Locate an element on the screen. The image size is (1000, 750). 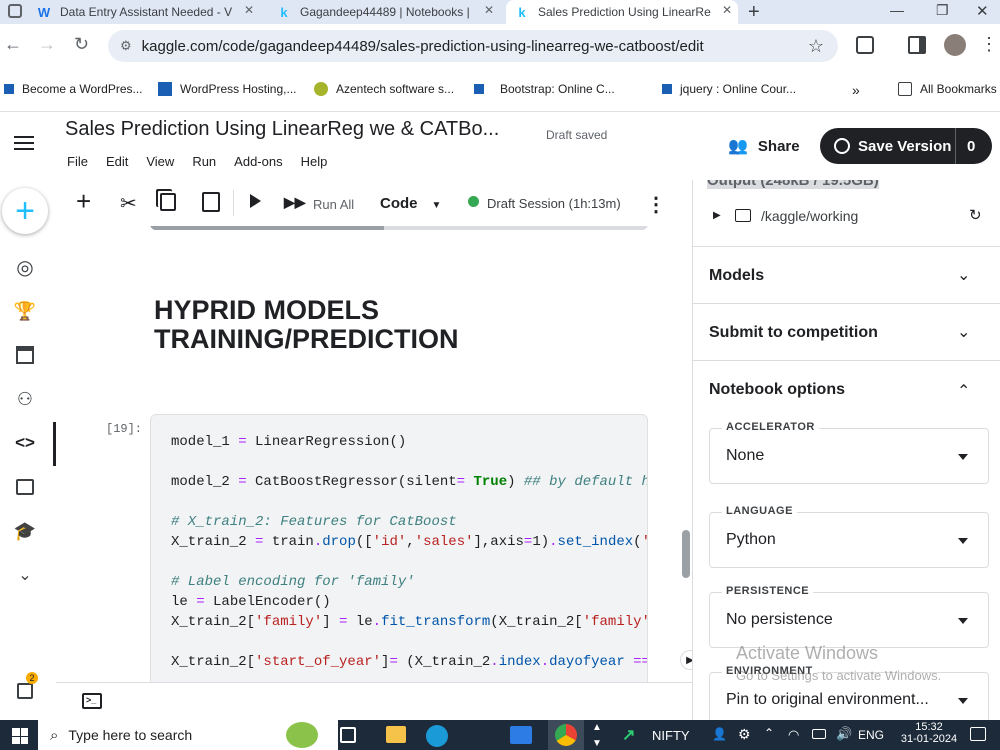
tab-data-entry: W Data Entry Assistant Needed - V ✕ is located at coordinates (144, 12).